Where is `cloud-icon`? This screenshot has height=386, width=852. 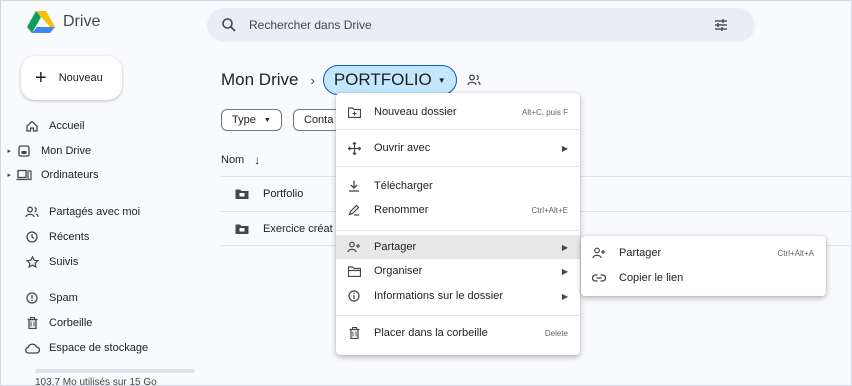
cloud-icon is located at coordinates (32, 348).